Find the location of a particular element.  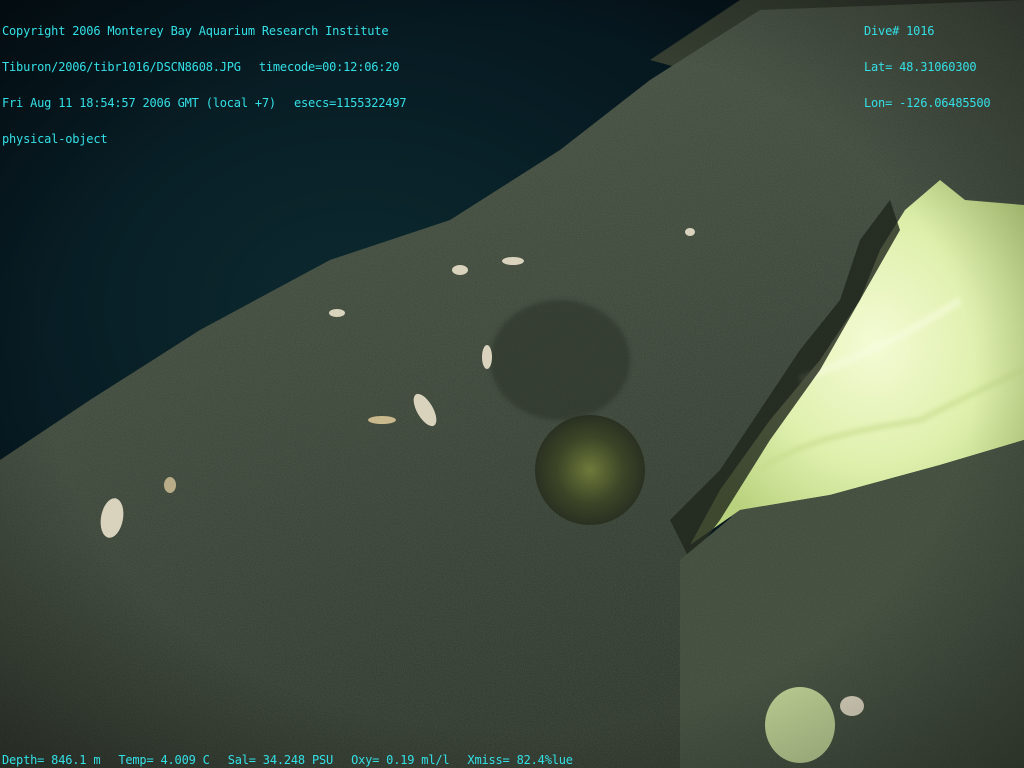

esecs-text: esecs=1155322497 is located at coordinates (350, 103).